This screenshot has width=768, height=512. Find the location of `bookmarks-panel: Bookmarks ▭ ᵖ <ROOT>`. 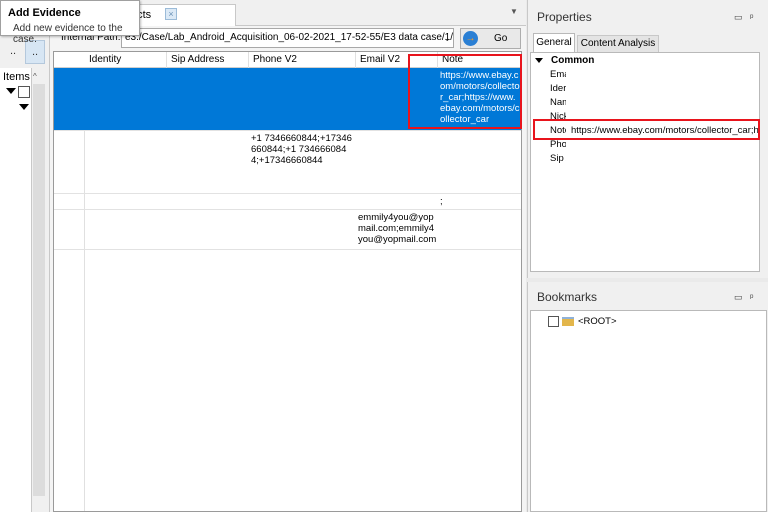

bookmarks-panel: Bookmarks ▭ ᵖ <ROOT> is located at coordinates (647, 397).